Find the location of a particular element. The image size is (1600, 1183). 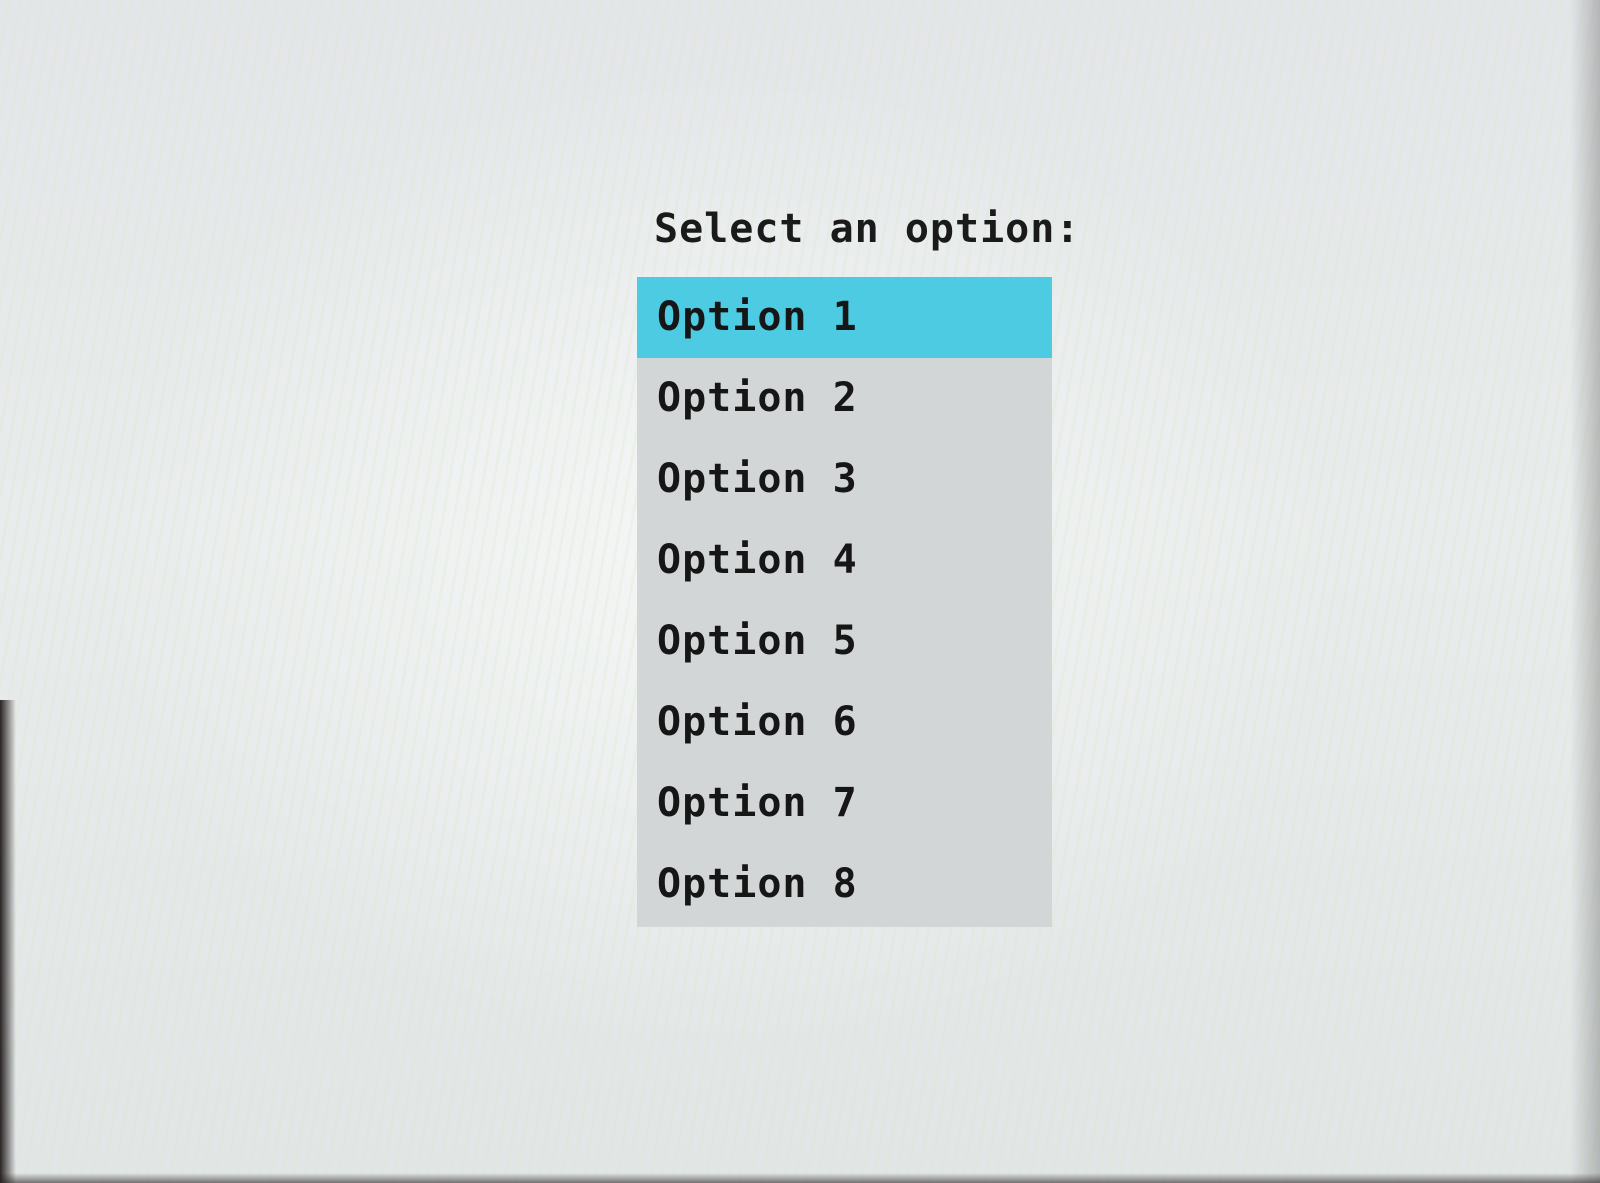

option-item-8: Option 8 is located at coordinates (844, 884).